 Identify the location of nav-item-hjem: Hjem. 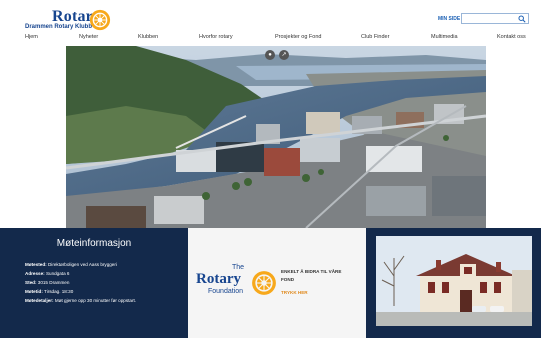
(31, 37).